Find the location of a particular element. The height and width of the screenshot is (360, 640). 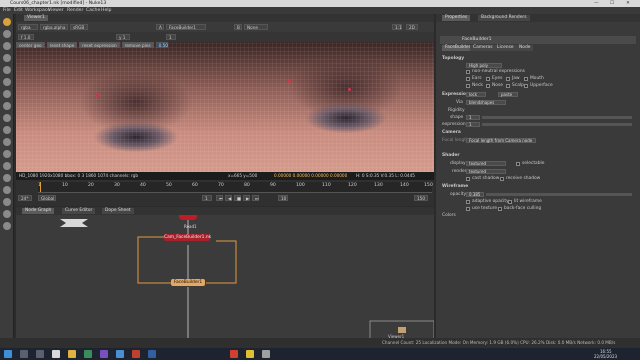

task-view-icon is located at coordinates (40, 354).